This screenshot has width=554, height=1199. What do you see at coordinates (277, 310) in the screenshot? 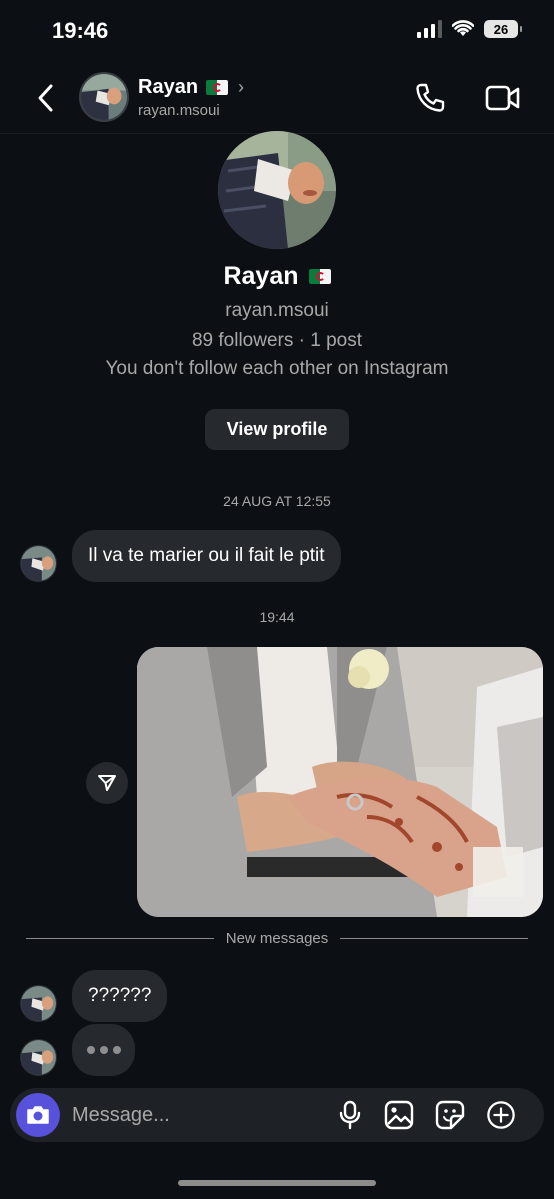
I see `profile-username: rayan.msoui` at bounding box center [277, 310].